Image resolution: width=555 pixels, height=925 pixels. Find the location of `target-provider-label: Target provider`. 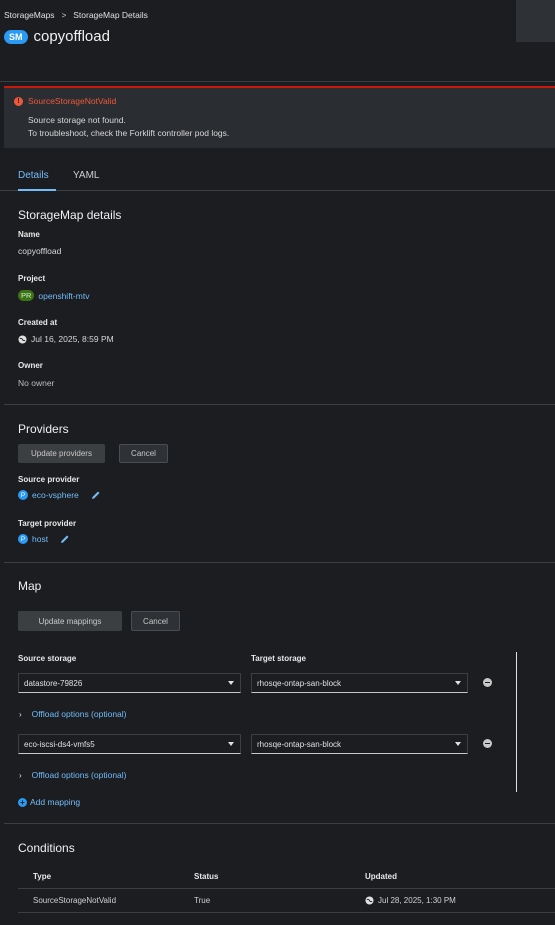

target-provider-label: Target provider is located at coordinates (47, 523).